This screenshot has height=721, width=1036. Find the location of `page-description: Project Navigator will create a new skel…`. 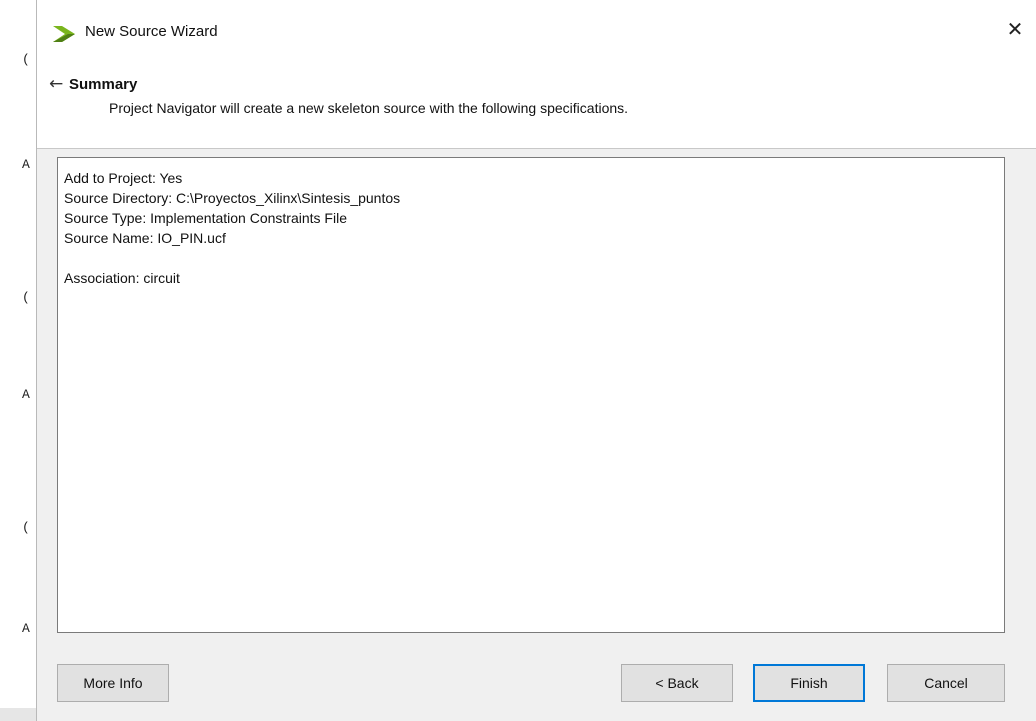

page-description: Project Navigator will create a new skel… is located at coordinates (369, 108).